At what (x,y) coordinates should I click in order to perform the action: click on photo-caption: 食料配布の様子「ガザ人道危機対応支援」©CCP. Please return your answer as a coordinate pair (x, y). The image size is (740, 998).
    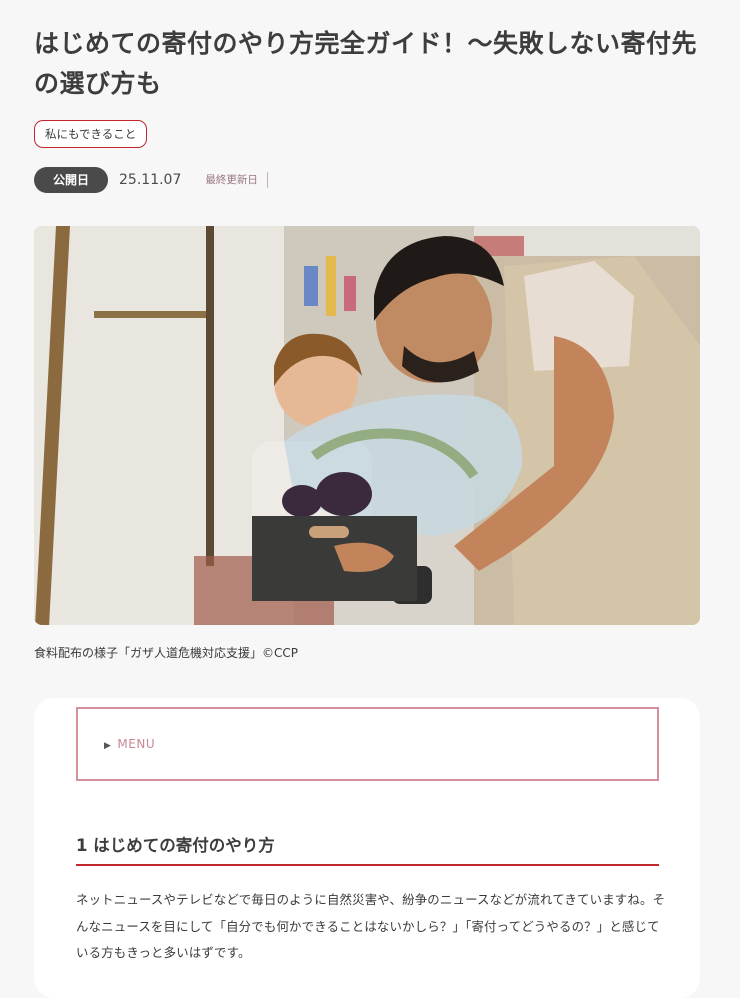
    Looking at the image, I should click on (166, 653).